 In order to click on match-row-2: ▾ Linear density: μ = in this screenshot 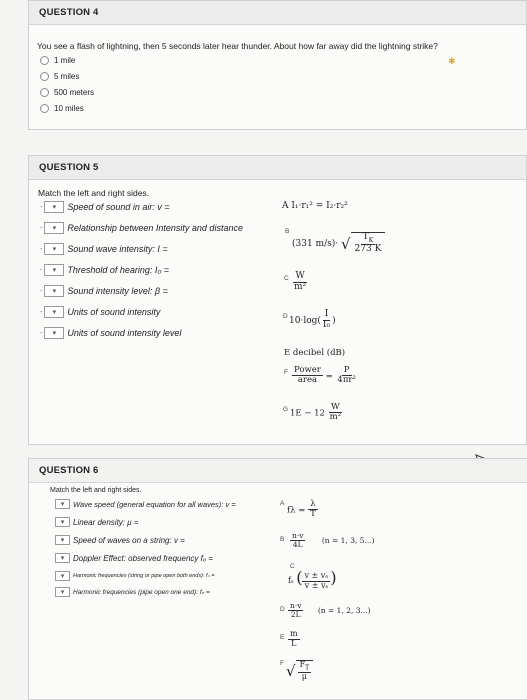, I will do `click(97, 522)`.